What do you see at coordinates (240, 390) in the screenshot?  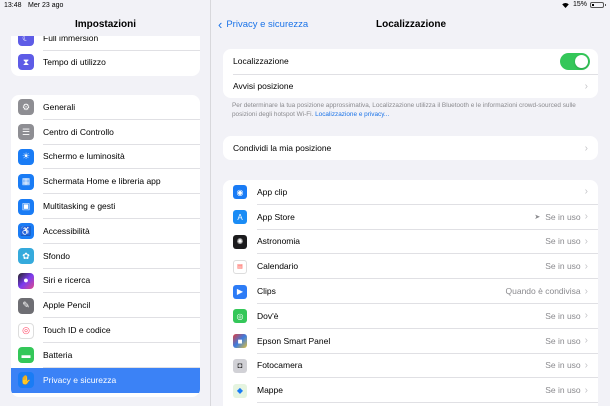 I see `maps-icon: ◆` at bounding box center [240, 390].